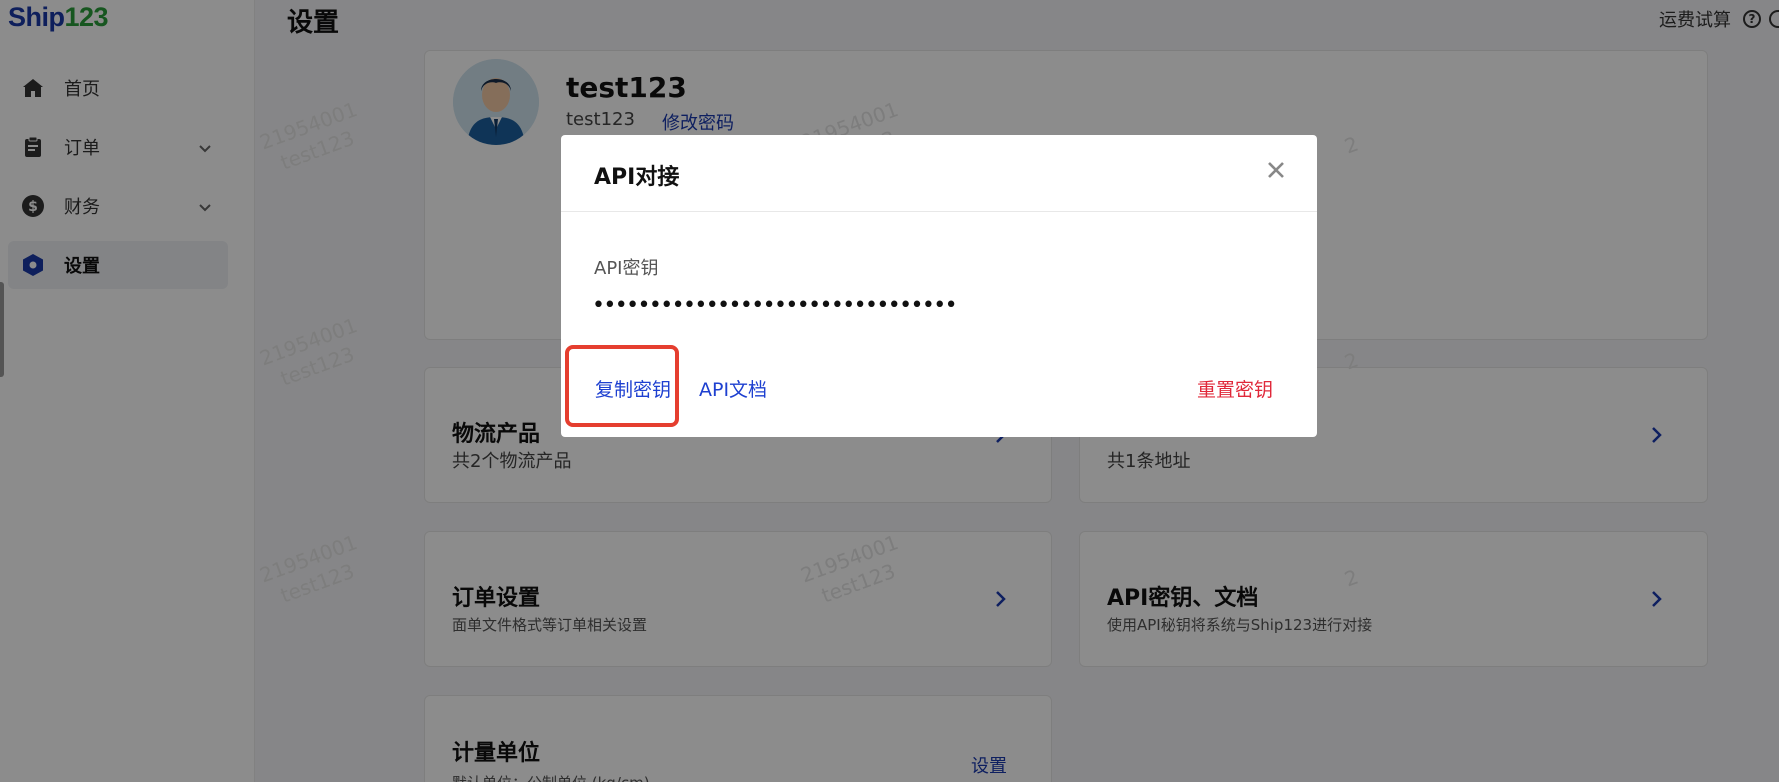 This screenshot has height=782, width=1779. Describe the element at coordinates (733, 388) in the screenshot. I see `api-docs-link: API文档` at that location.